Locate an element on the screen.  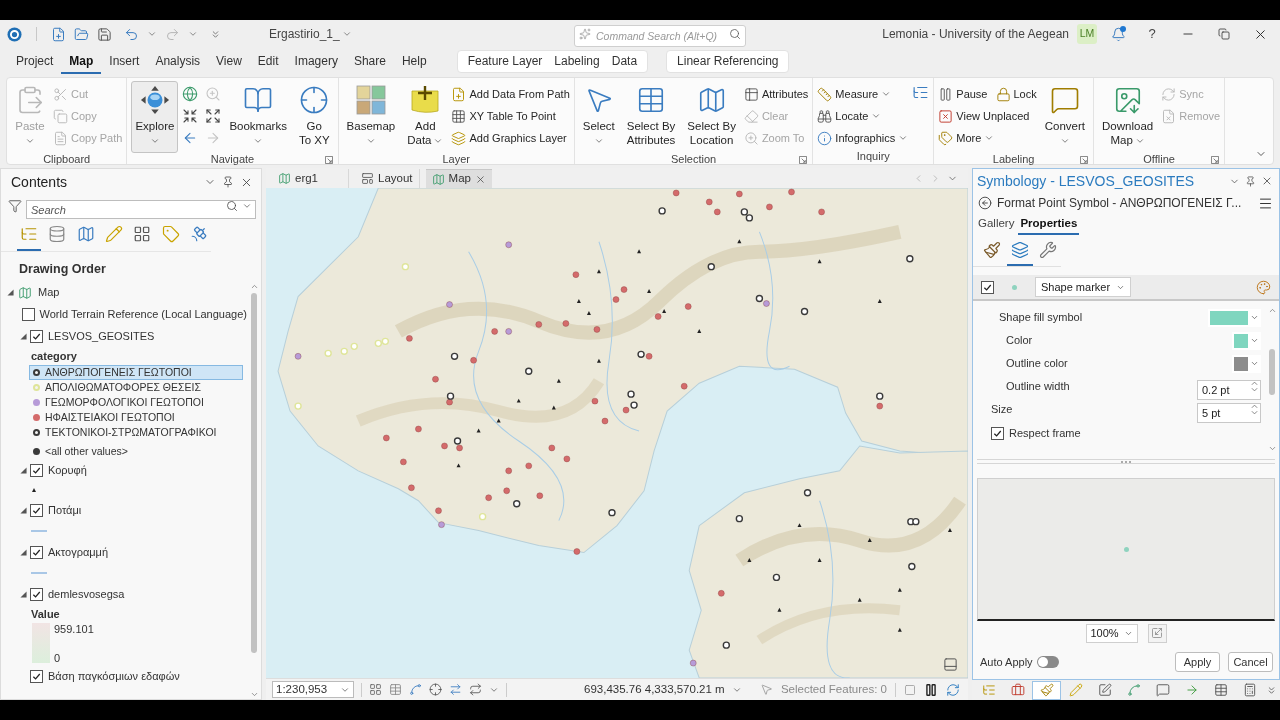
legend-class-row: ΓΕΩΜΟΡΦΟΛΟΓΙΚΟΙ ΓΕΩΤΟΠΟΙ is located at coordinates (136, 402).